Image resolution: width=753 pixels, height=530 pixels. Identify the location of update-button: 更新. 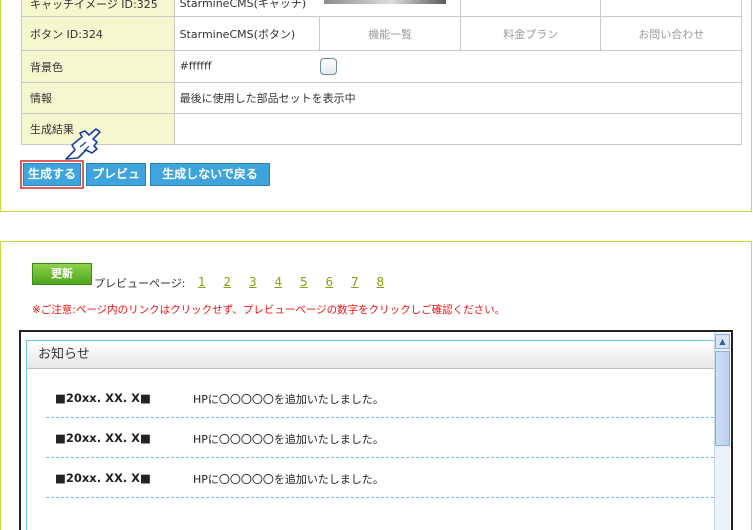
(62, 274).